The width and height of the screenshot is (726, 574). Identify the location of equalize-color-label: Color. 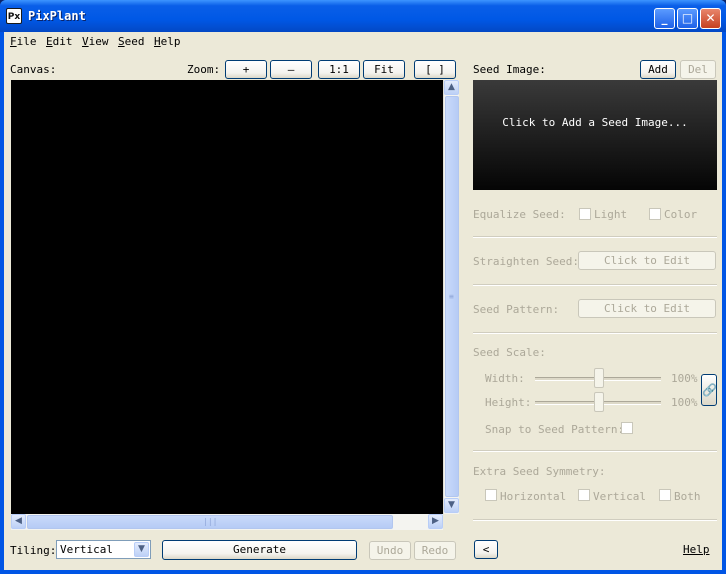
(681, 214).